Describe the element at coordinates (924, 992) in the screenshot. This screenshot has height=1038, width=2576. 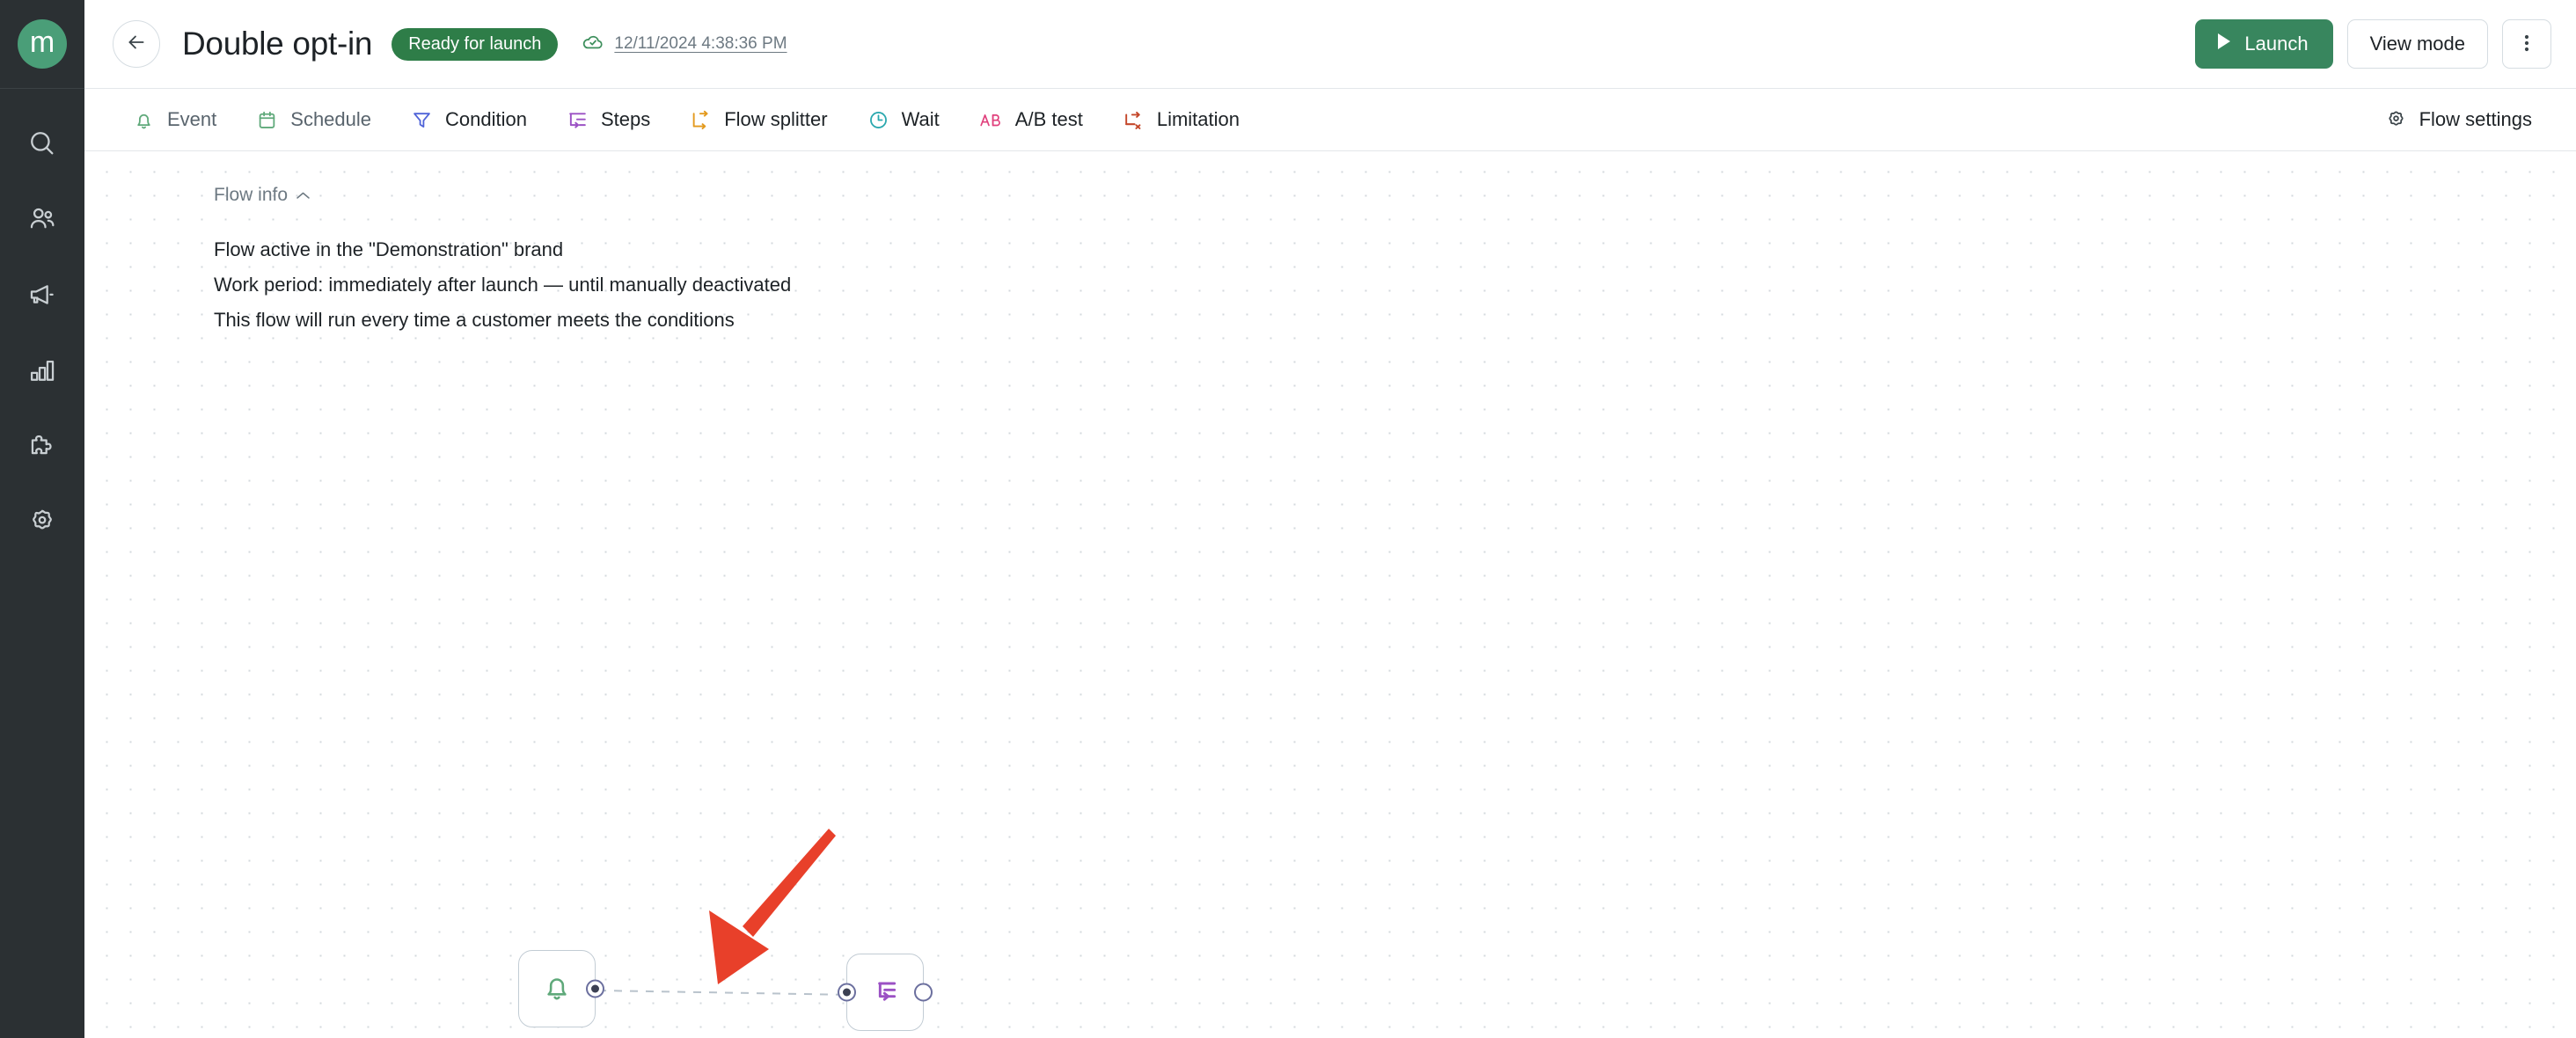
I see `node-steps-output-port` at that location.